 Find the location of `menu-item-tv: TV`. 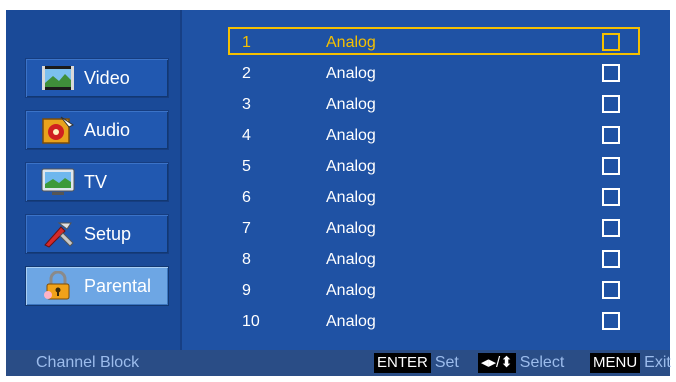

menu-item-tv: TV is located at coordinates (97, 182).